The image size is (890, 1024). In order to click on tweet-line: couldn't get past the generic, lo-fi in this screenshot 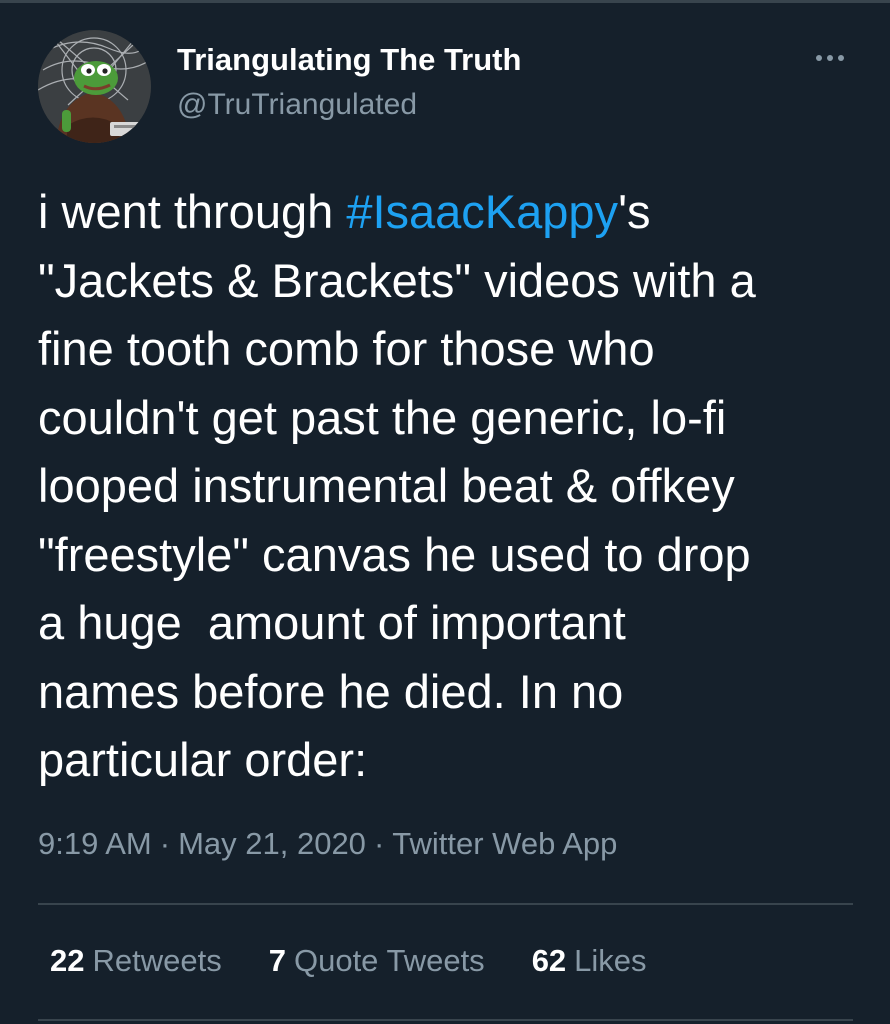, I will do `click(382, 417)`.